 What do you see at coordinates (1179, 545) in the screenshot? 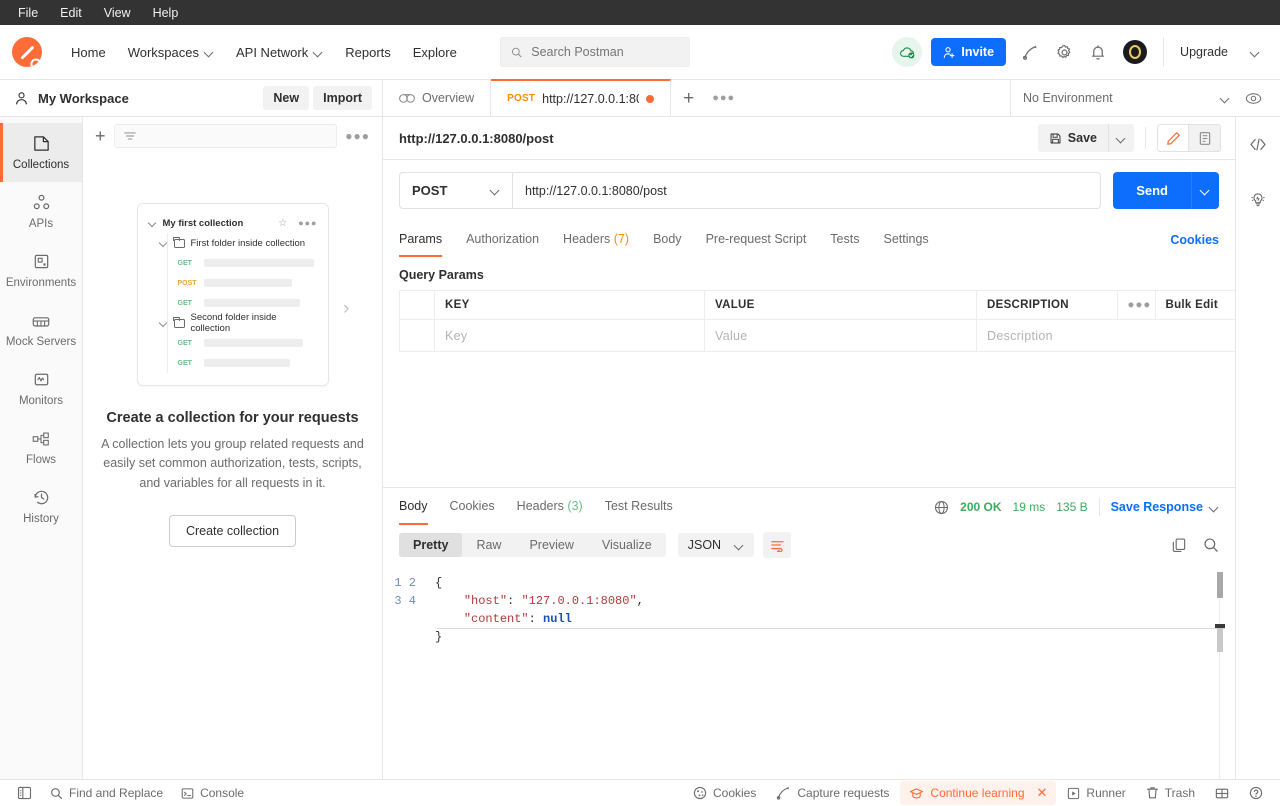
I see `copy-icon` at bounding box center [1179, 545].